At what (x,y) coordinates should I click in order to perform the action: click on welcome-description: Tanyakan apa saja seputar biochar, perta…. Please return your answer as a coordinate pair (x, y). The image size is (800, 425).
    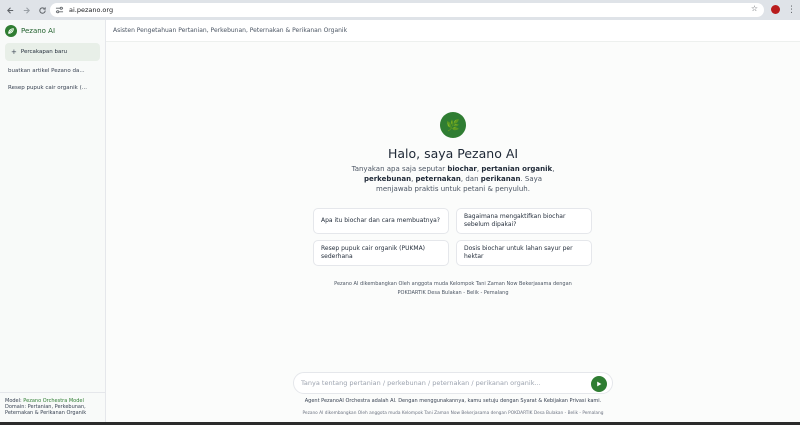
    Looking at the image, I should click on (453, 179).